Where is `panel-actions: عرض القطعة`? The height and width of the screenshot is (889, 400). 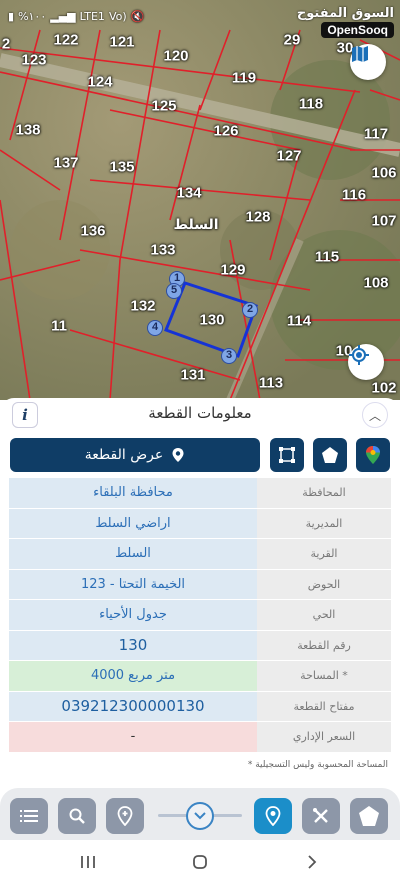 panel-actions: عرض القطعة is located at coordinates (200, 455).